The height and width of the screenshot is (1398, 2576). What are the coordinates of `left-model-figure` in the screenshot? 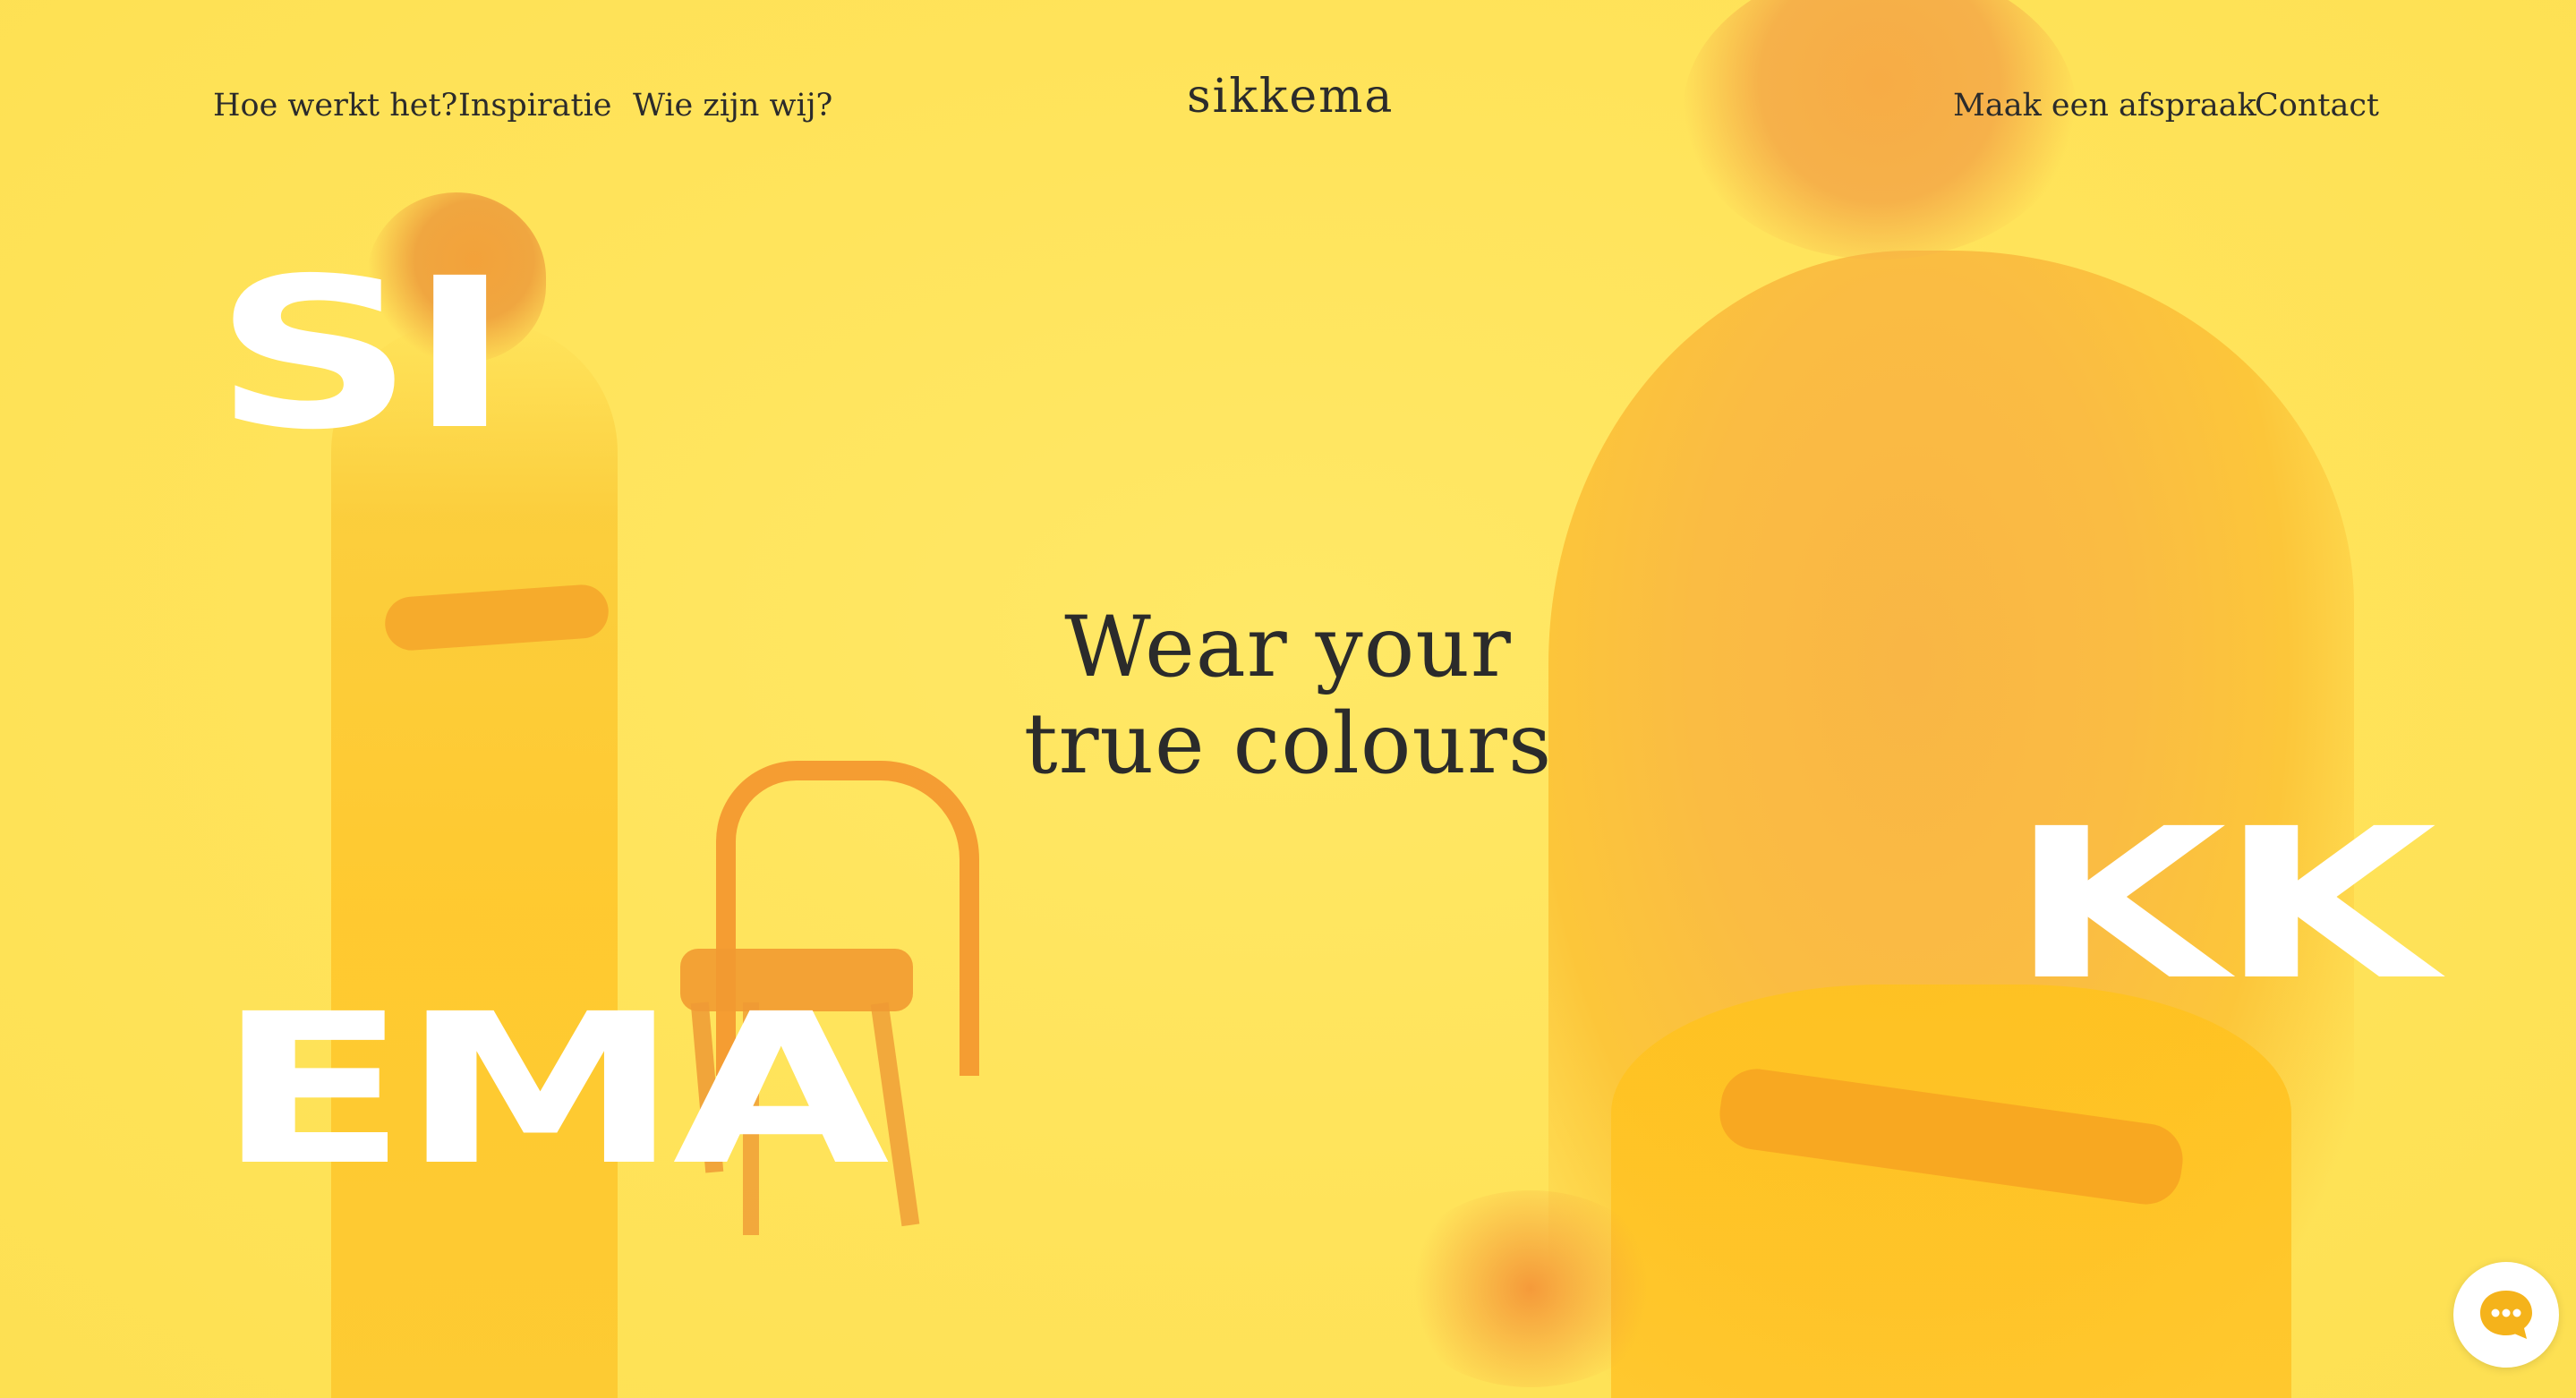 It's located at (474, 860).